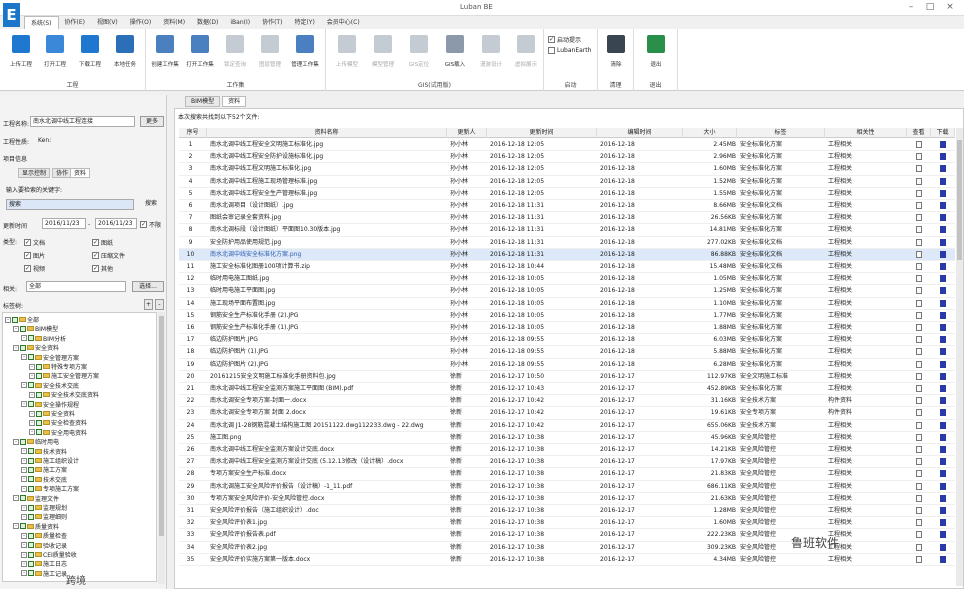  Describe the element at coordinates (90, 51) in the screenshot. I see `download-project-button: 下载工程` at that location.